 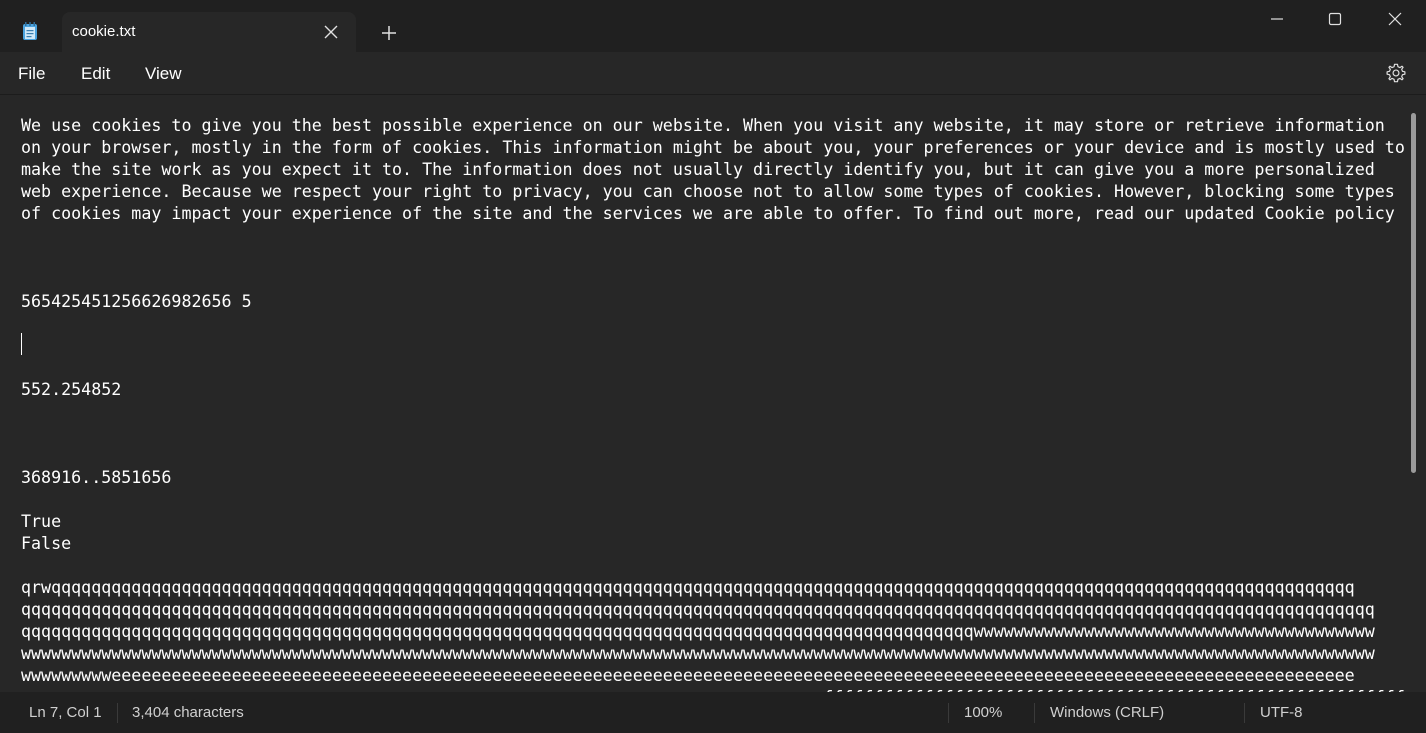 I want to click on maximize-button, so click(x=1335, y=19).